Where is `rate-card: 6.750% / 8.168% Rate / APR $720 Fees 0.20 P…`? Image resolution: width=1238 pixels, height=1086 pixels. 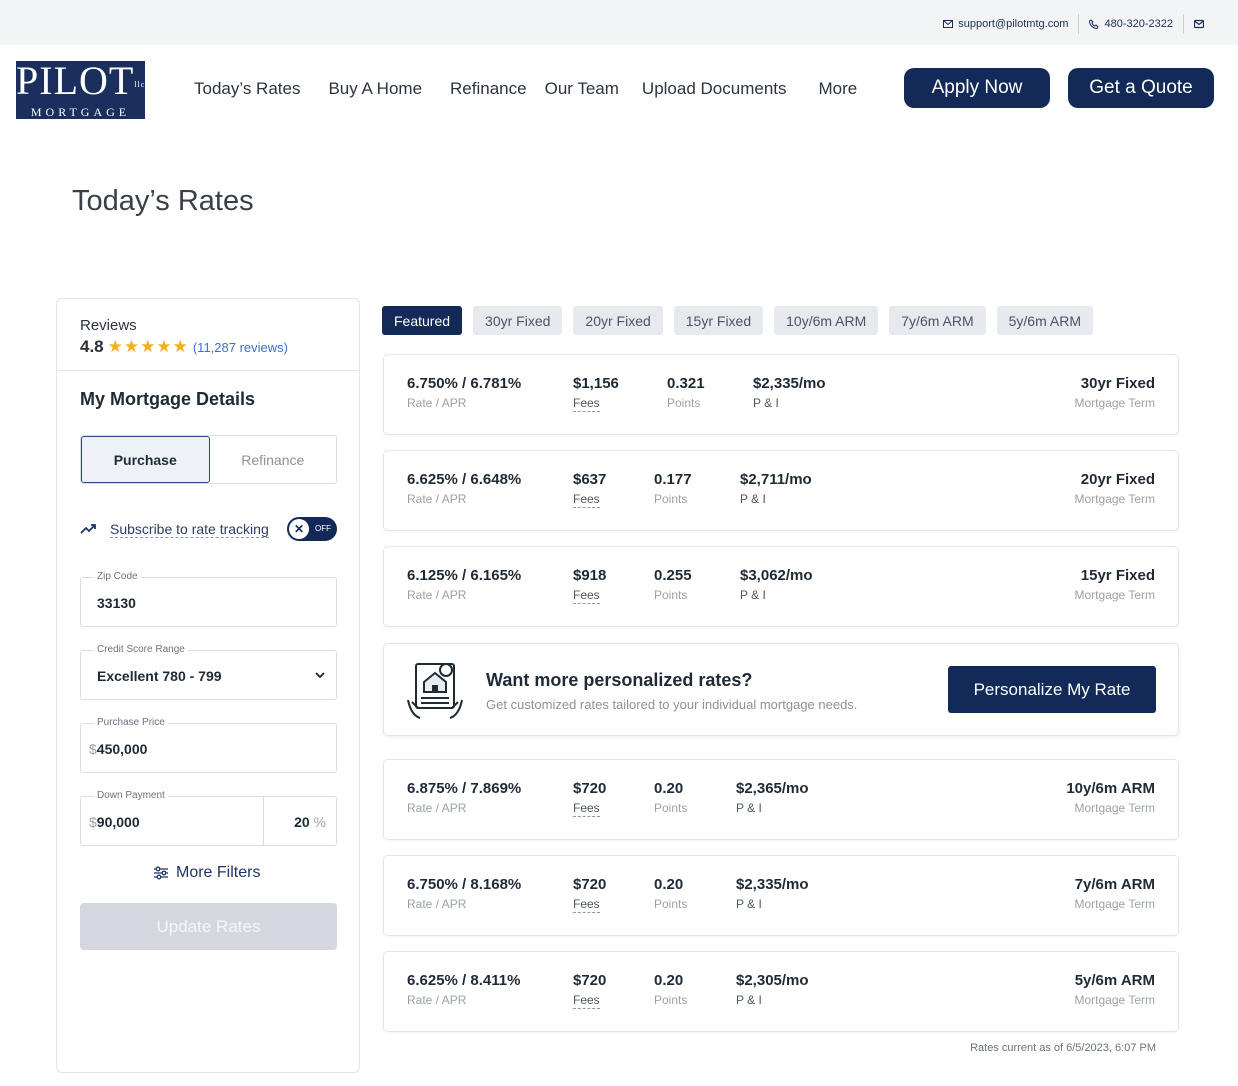
rate-card: 6.750% / 8.168% Rate / APR $720 Fees 0.20 P… is located at coordinates (781, 895).